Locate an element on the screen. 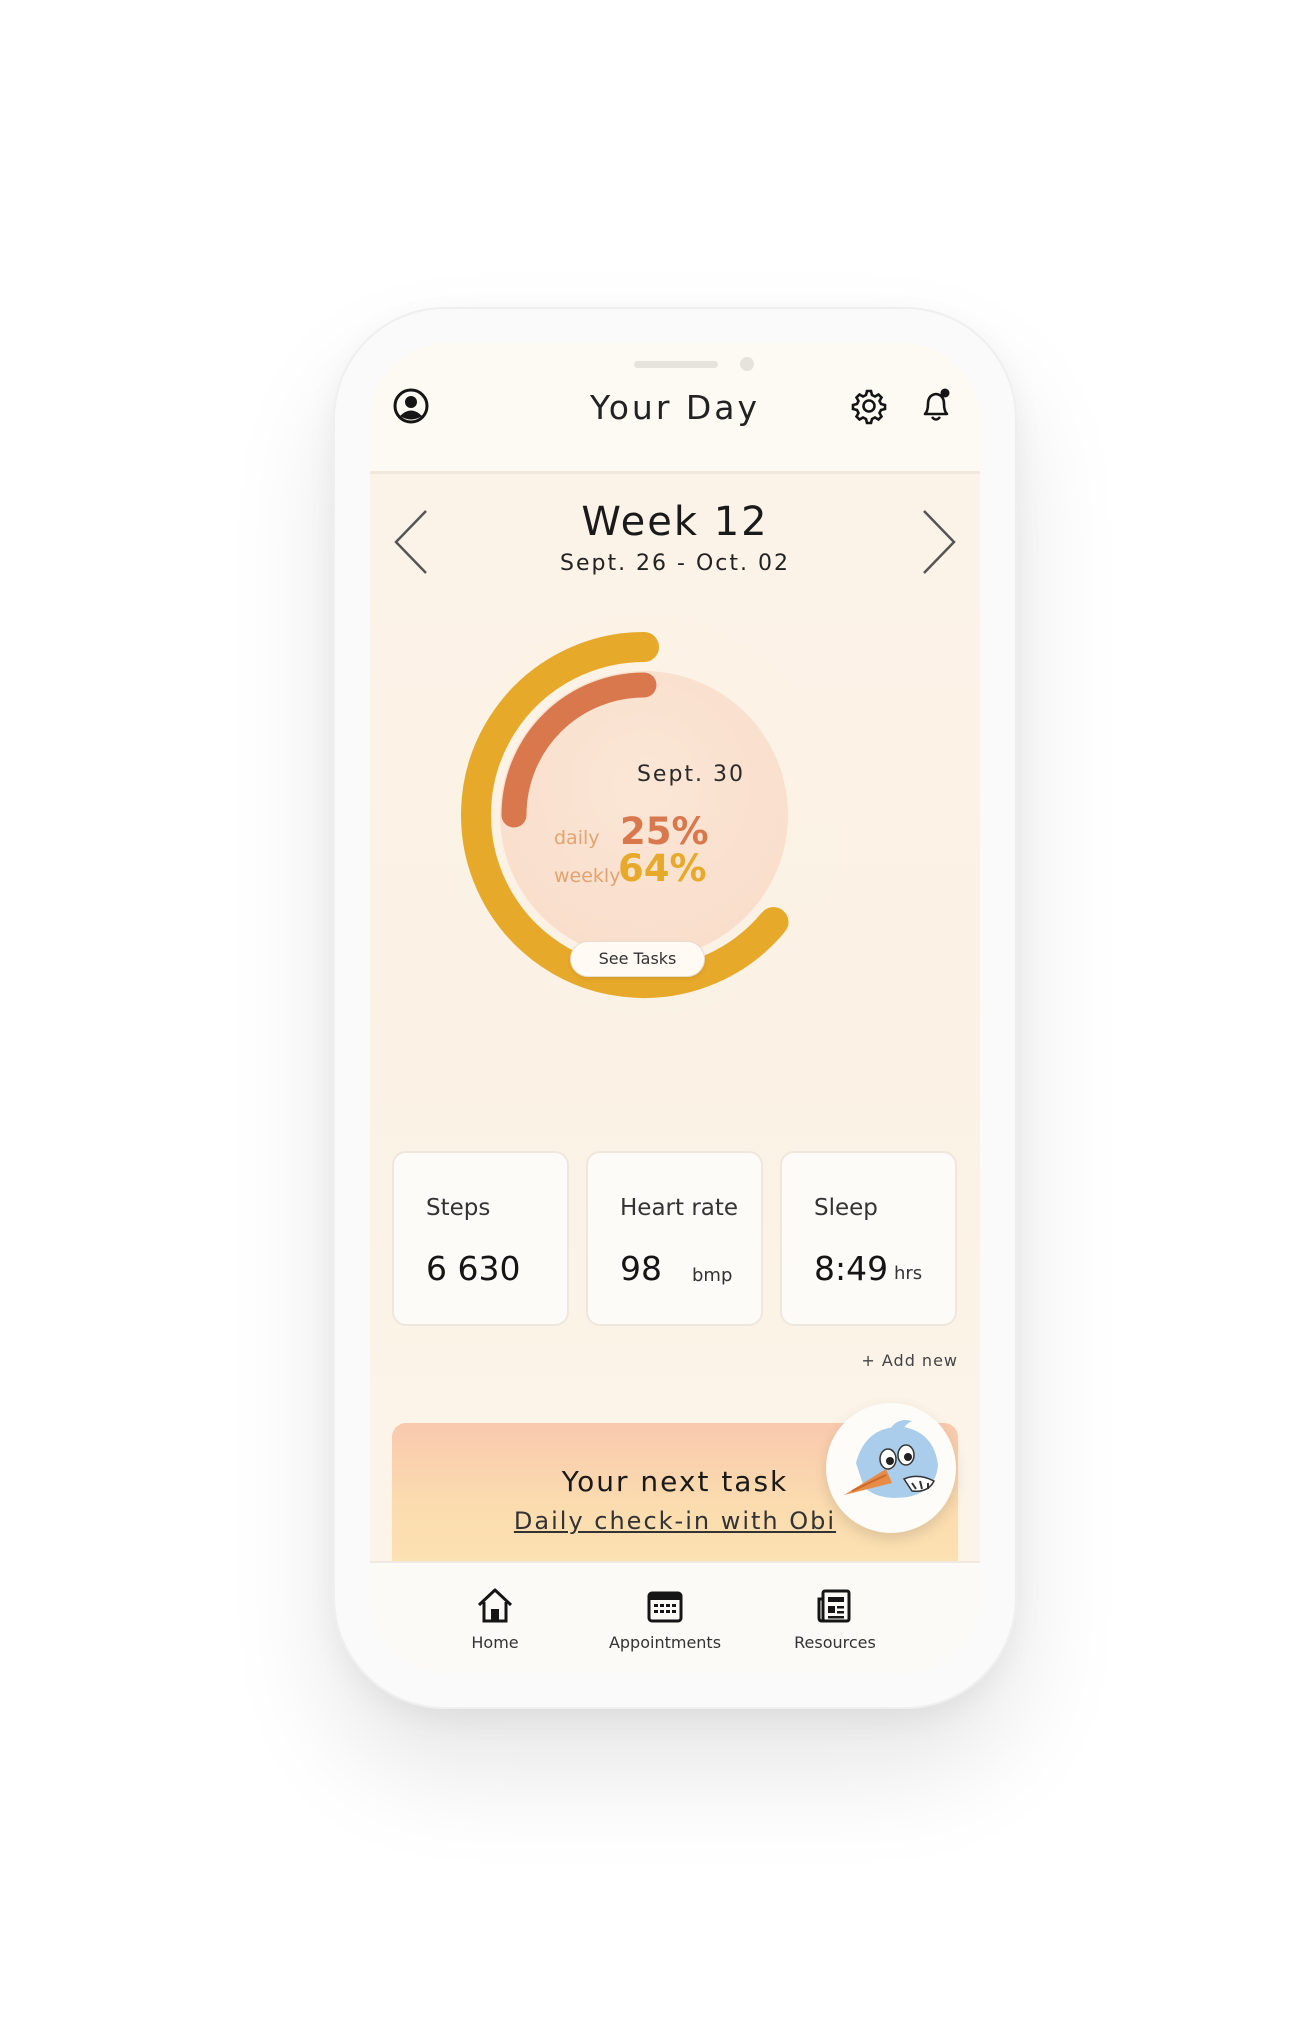  stat-label: Sleep is located at coordinates (846, 1208).